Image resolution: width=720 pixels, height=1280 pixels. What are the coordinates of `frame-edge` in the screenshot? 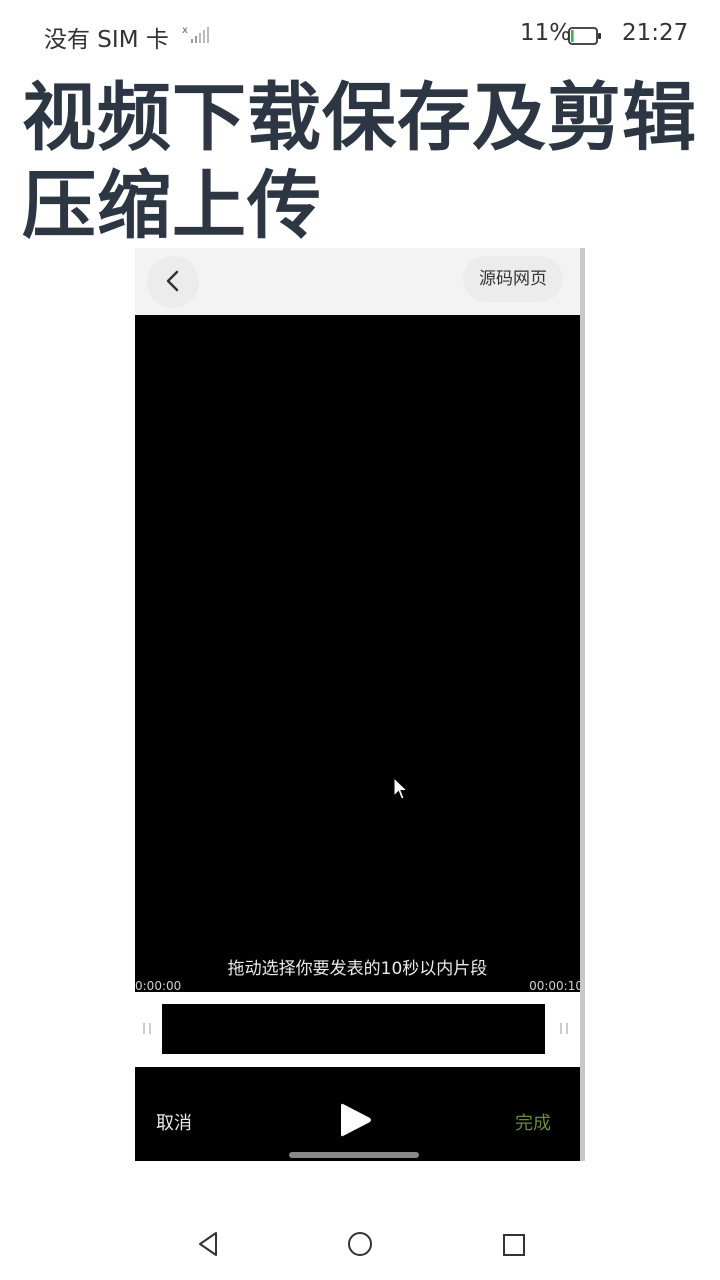 It's located at (582, 704).